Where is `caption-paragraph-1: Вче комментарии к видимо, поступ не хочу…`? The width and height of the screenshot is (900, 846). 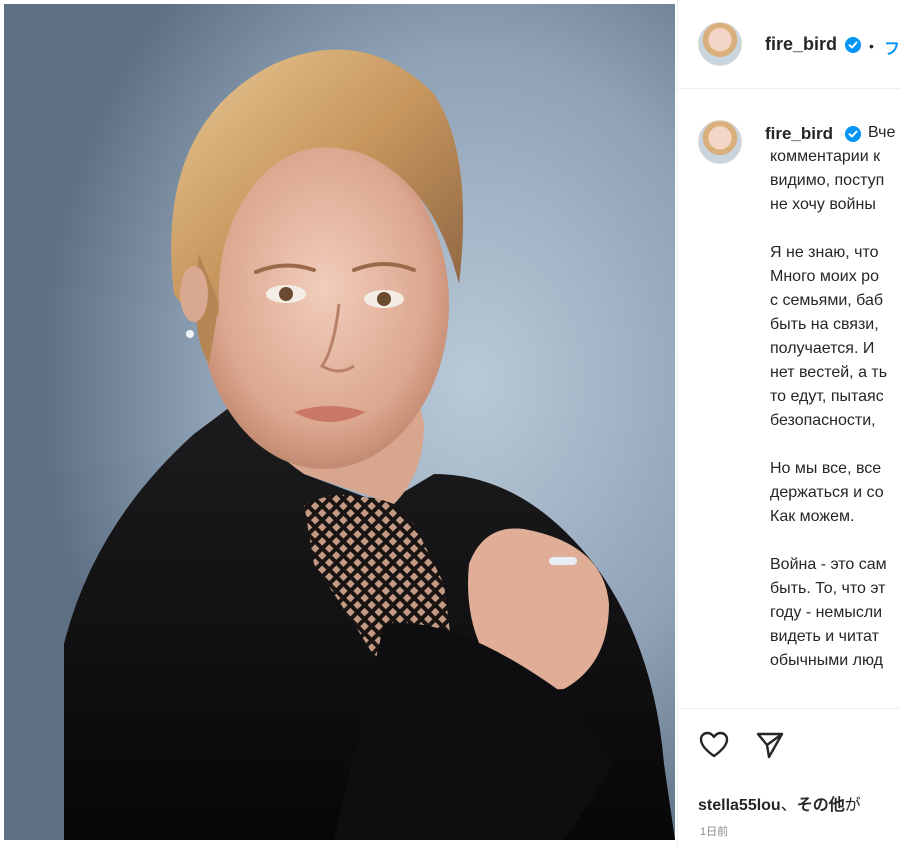 caption-paragraph-1: Вче комментарии к видимо, поступ не хочу… is located at coordinates (835, 169).